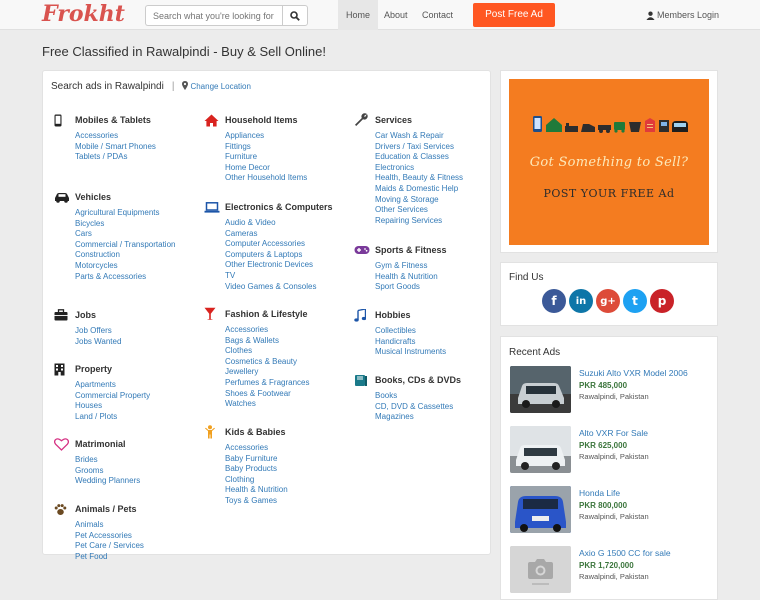 The image size is (760, 600). I want to click on category-link: Cameras, so click(289, 234).